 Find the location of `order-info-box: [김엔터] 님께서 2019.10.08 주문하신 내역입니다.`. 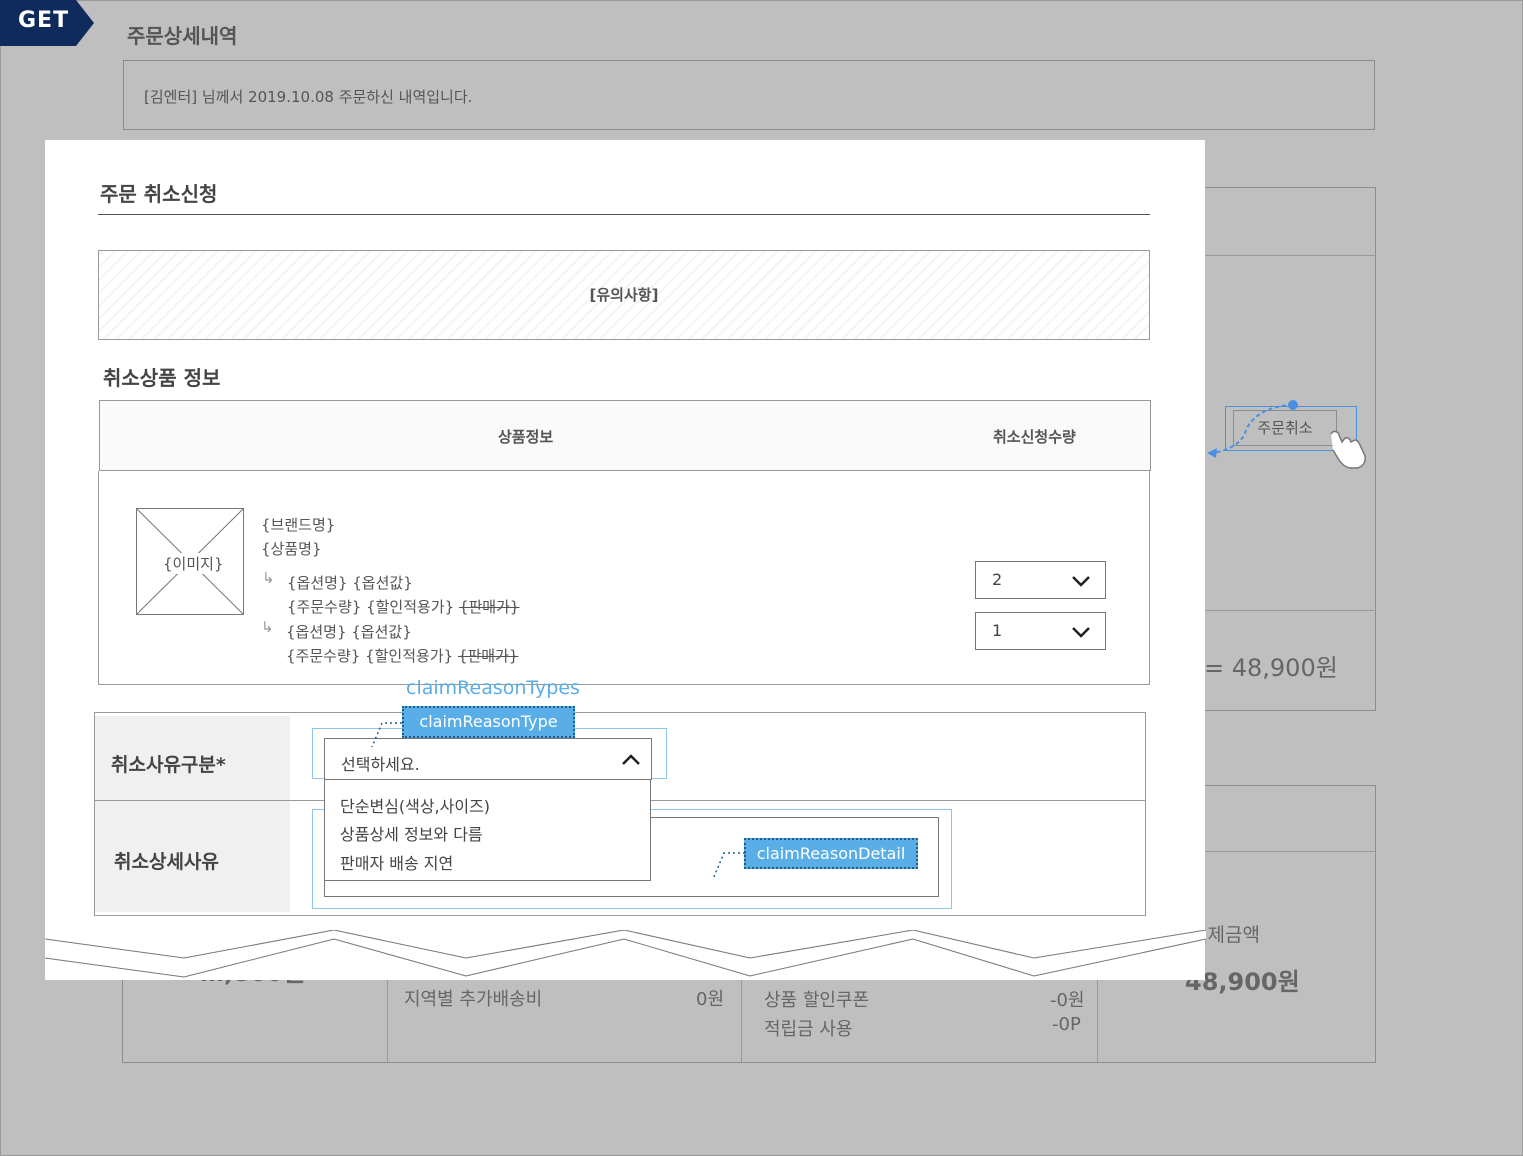

order-info-box: [김엔터] 님께서 2019.10.08 주문하신 내역입니다. is located at coordinates (749, 95).